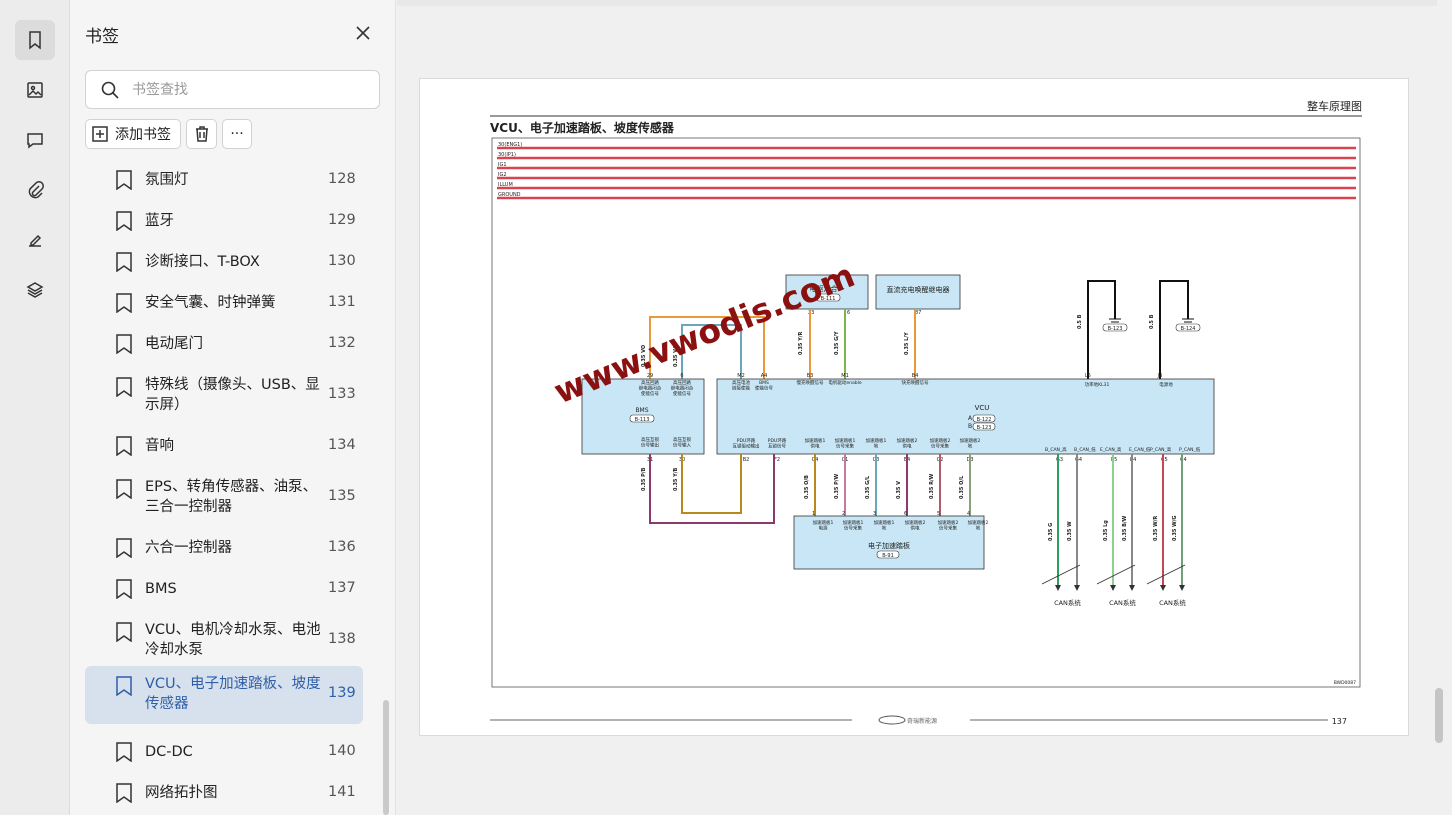 This screenshot has height=815, width=1452. I want to click on wire-spec: 0.35 B/W, so click(1125, 528).